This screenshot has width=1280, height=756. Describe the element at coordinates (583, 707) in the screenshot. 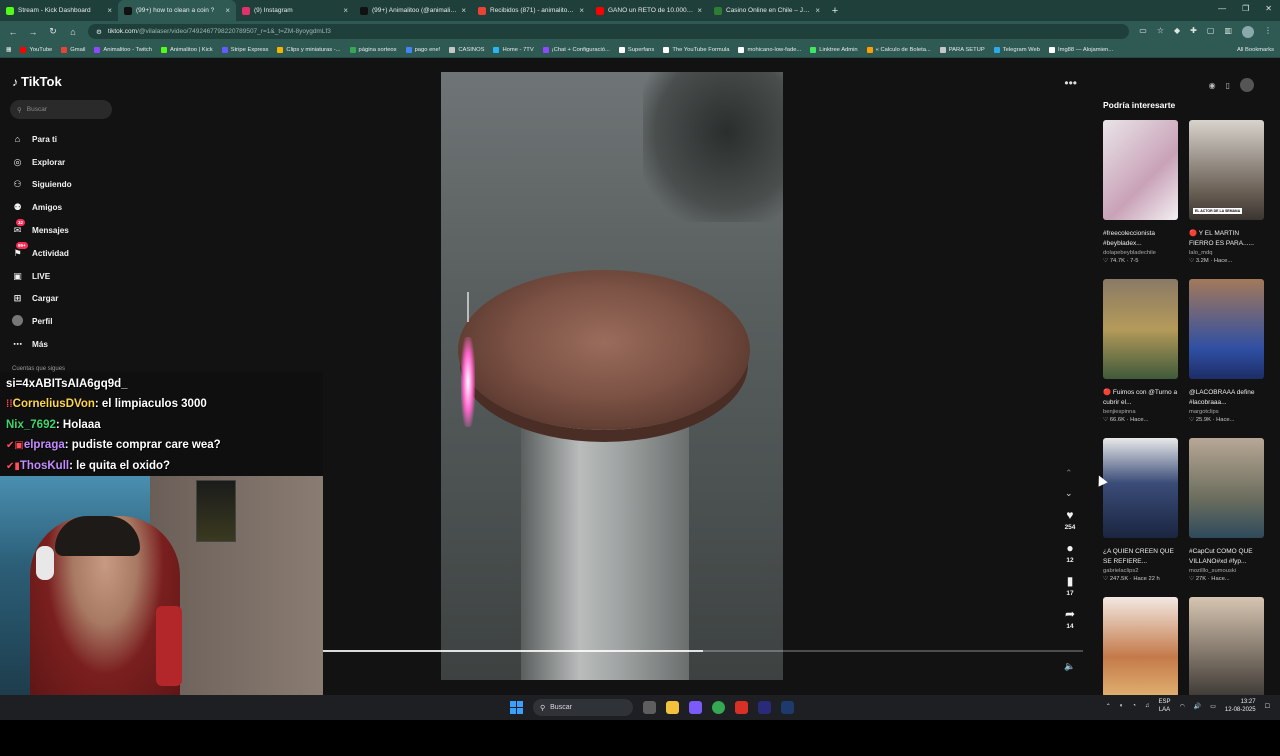

I see `taskbar-search: ⚲ Buscar` at that location.